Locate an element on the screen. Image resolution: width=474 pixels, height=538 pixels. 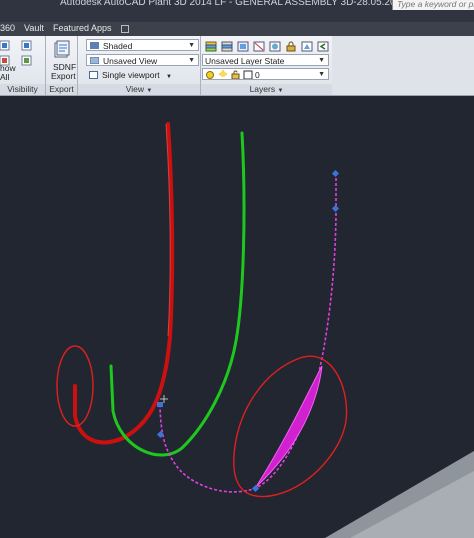
layer-state-dropdown: Unsaved Layer State ▼ is located at coordinates (265, 60).